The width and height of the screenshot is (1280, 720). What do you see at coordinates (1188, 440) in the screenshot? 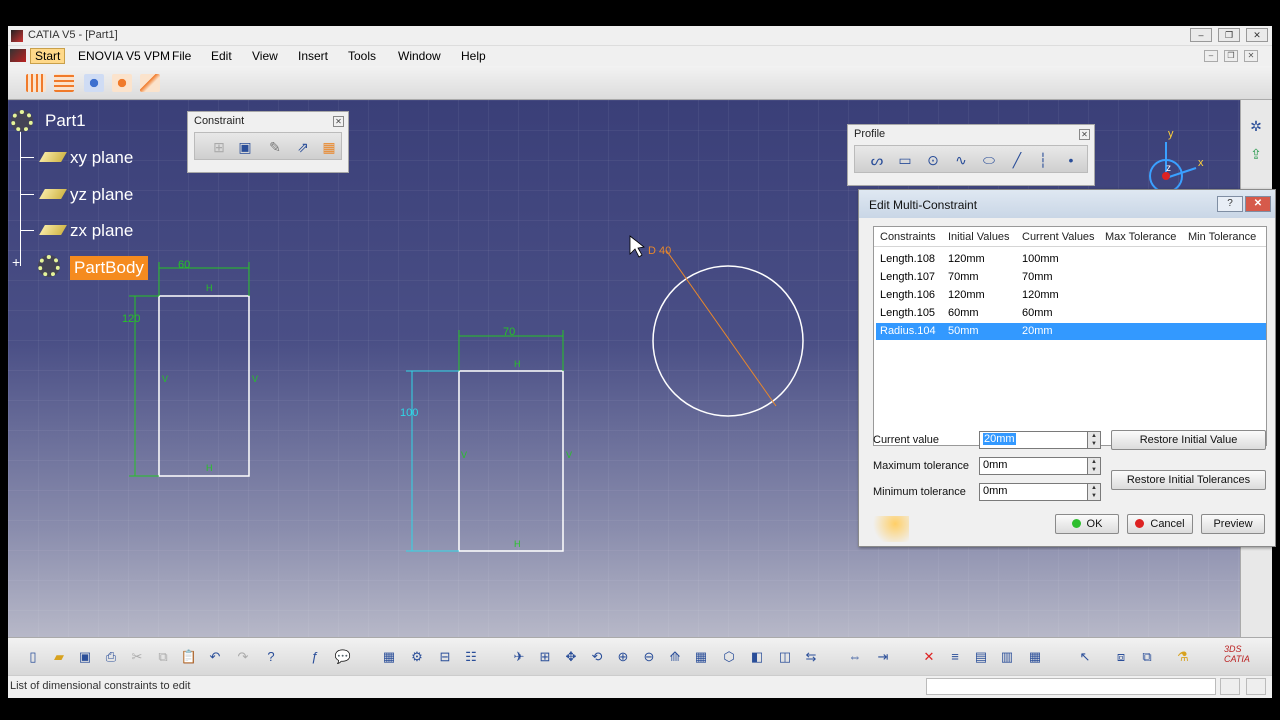
I see `restore-initial-value-button: Restore Initial Value` at bounding box center [1188, 440].